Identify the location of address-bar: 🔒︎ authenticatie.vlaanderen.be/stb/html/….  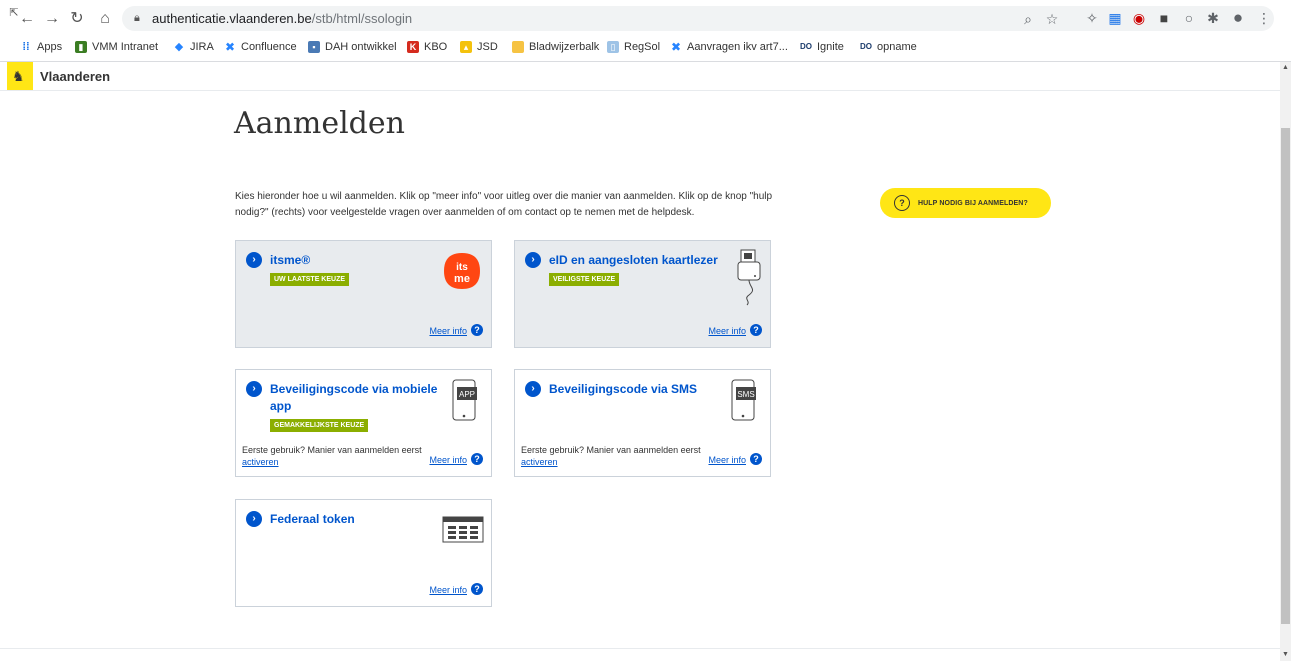
(698, 18).